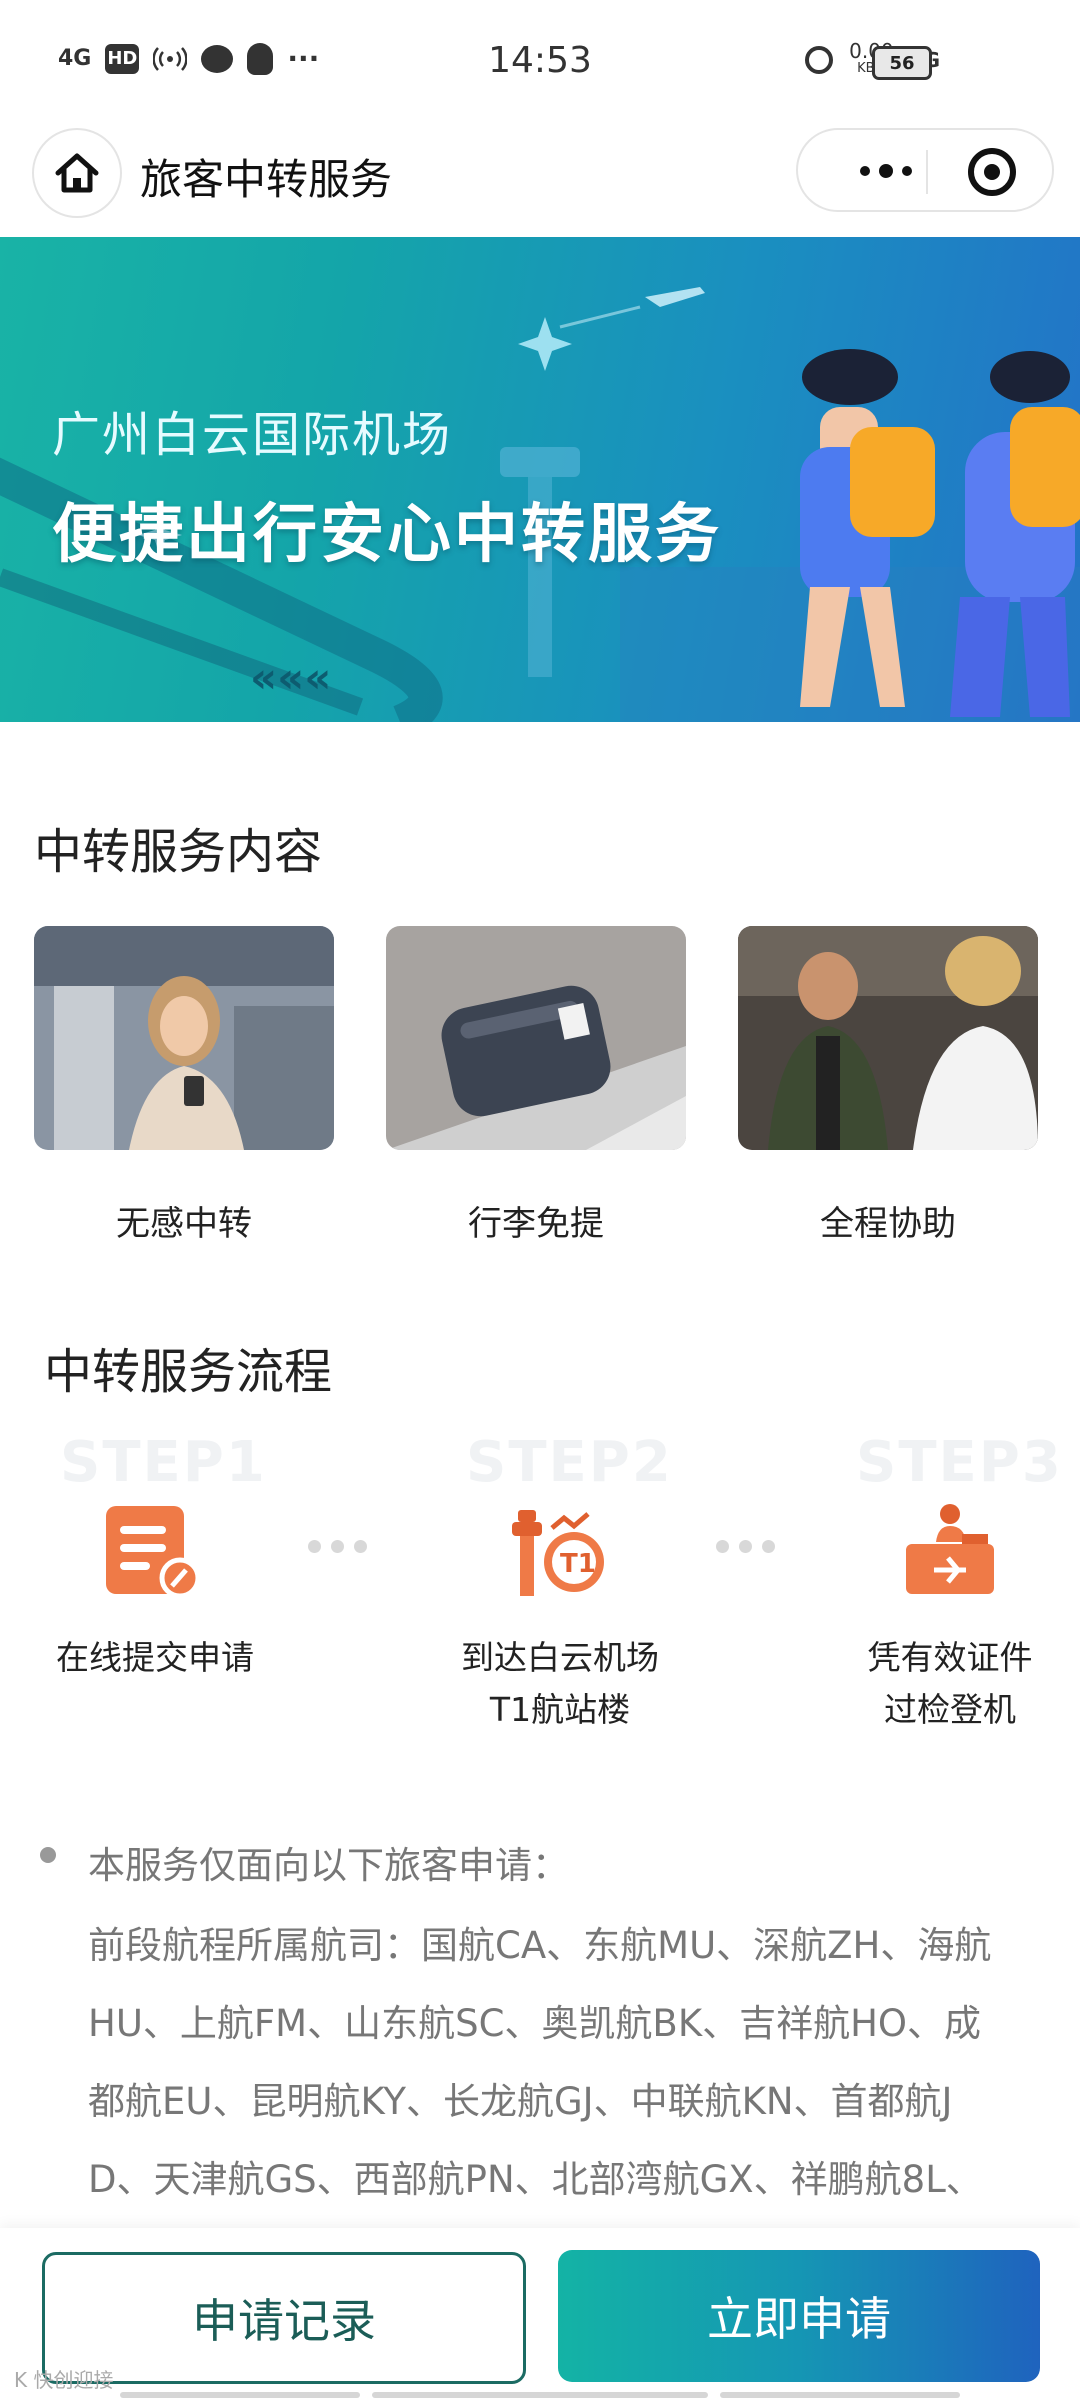  What do you see at coordinates (888, 1224) in the screenshot?
I see `service-label: 全程协助` at bounding box center [888, 1224].